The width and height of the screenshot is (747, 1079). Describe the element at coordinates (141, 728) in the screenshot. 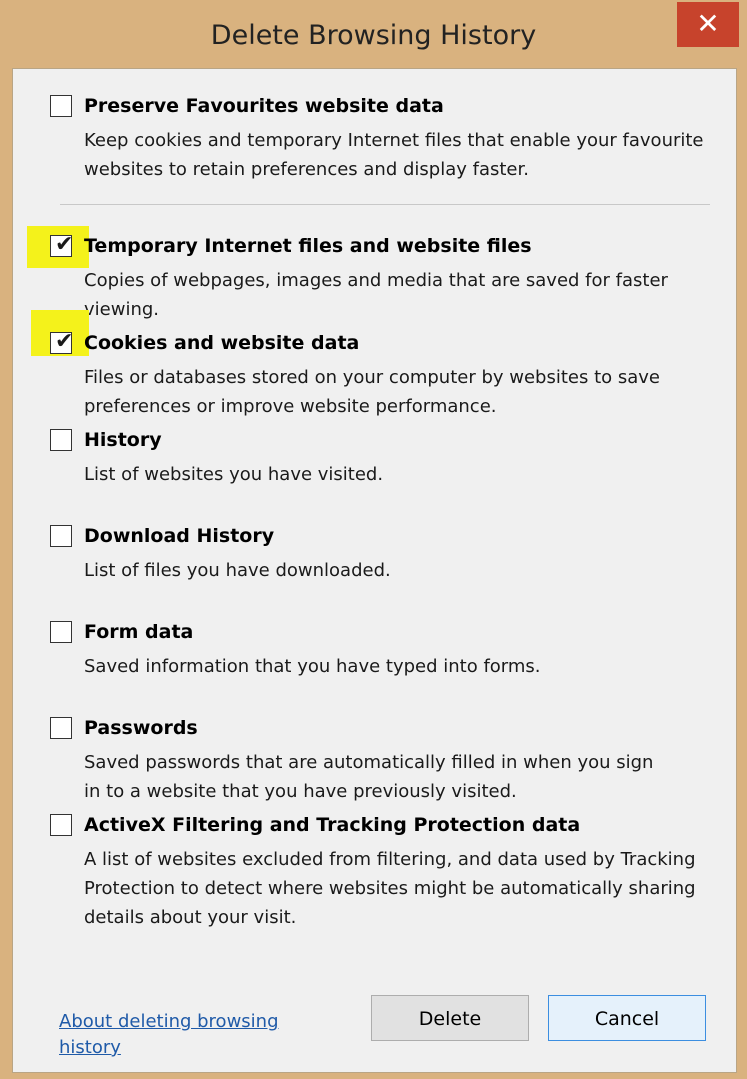

I see `option-label: Passwords` at that location.